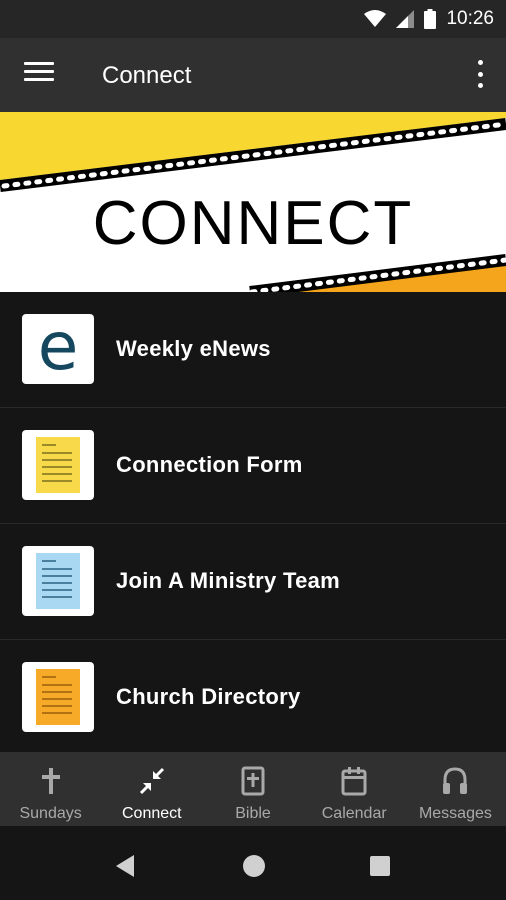  I want to click on nav-label: Connect, so click(152, 813).